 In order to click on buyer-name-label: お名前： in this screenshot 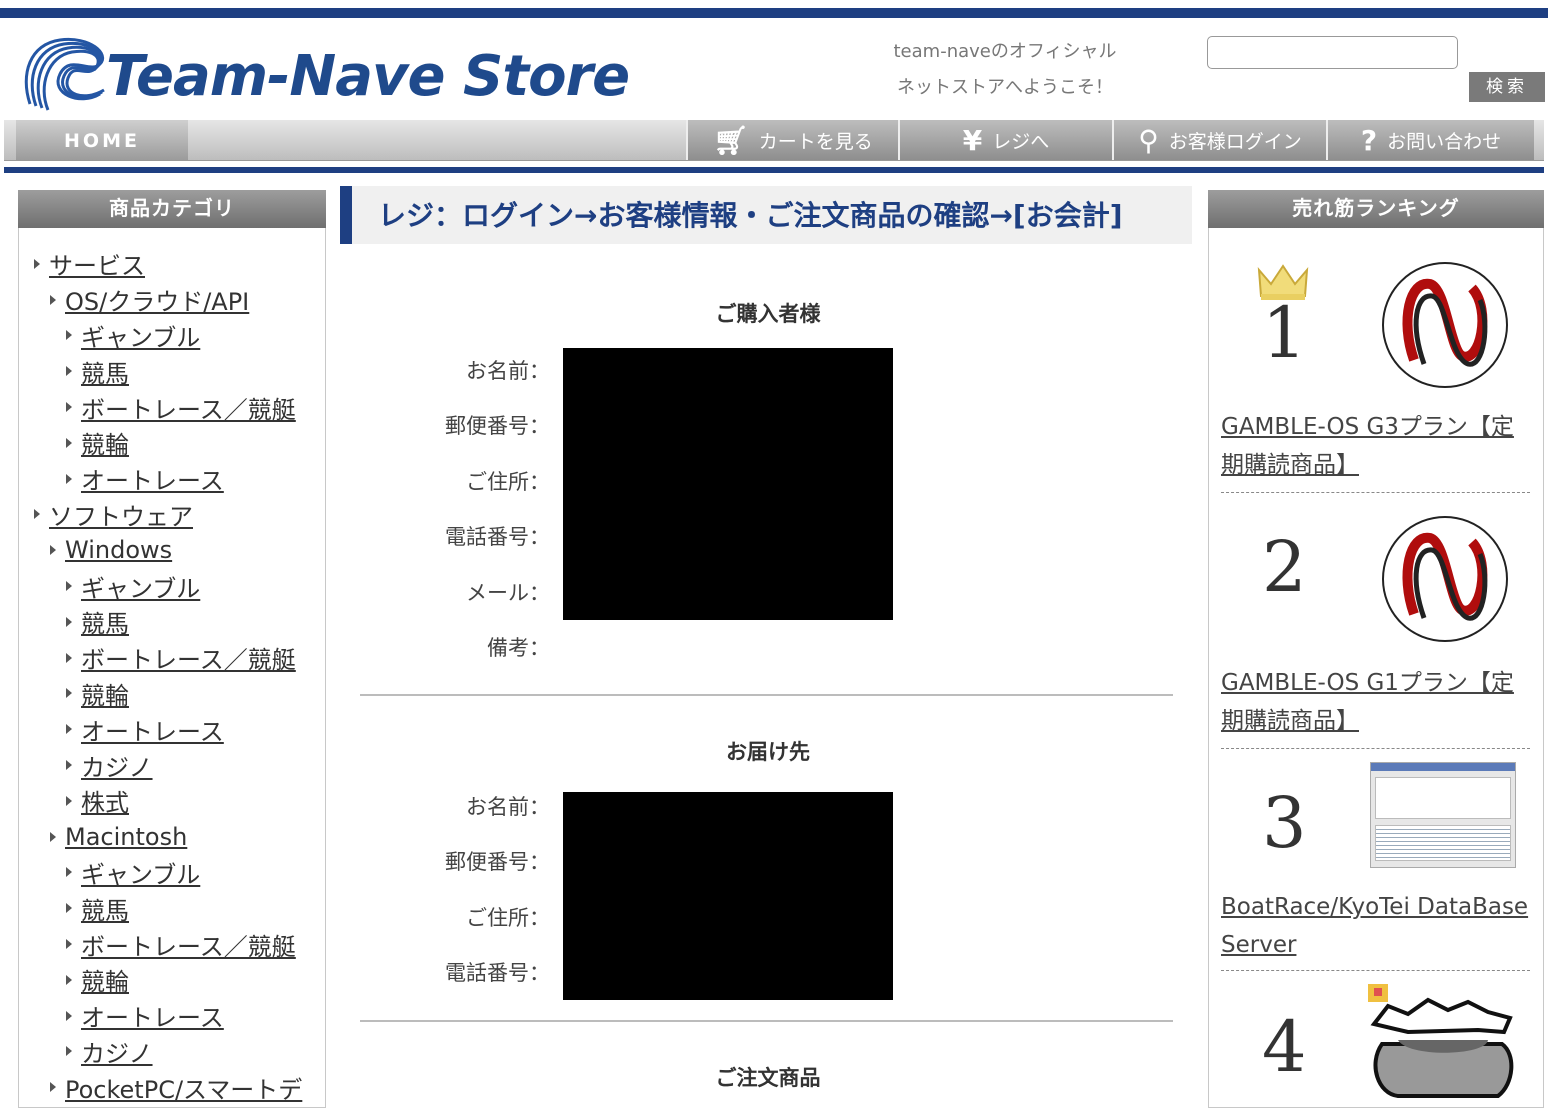, I will do `click(508, 371)`.